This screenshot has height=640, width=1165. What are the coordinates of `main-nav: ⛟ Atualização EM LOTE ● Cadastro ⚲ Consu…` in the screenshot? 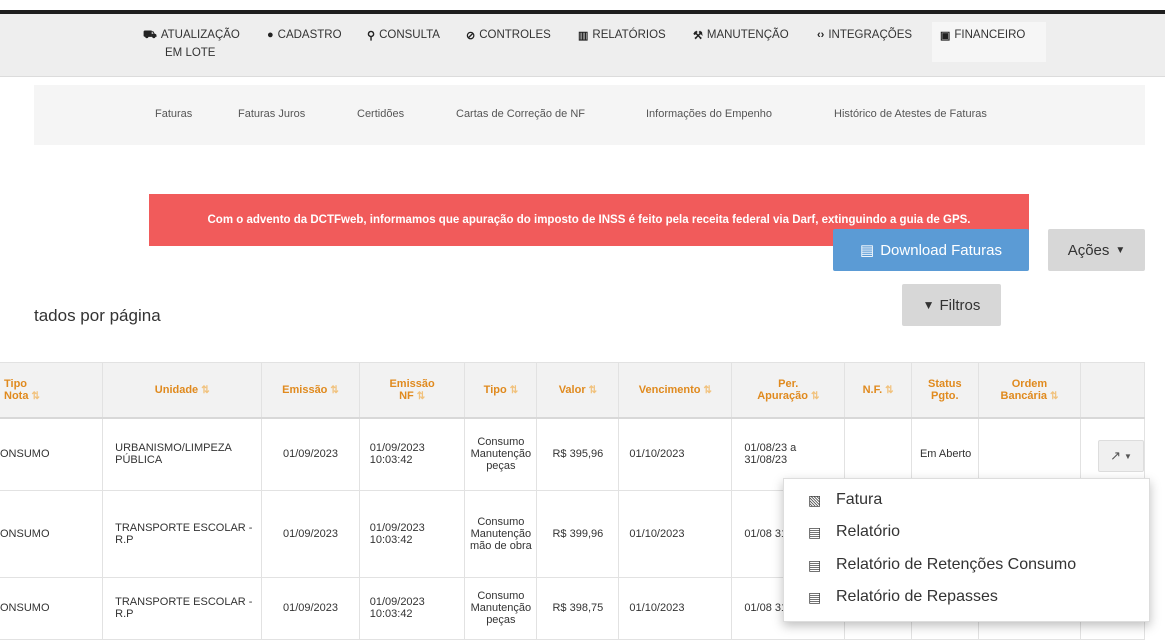 It's located at (582, 45).